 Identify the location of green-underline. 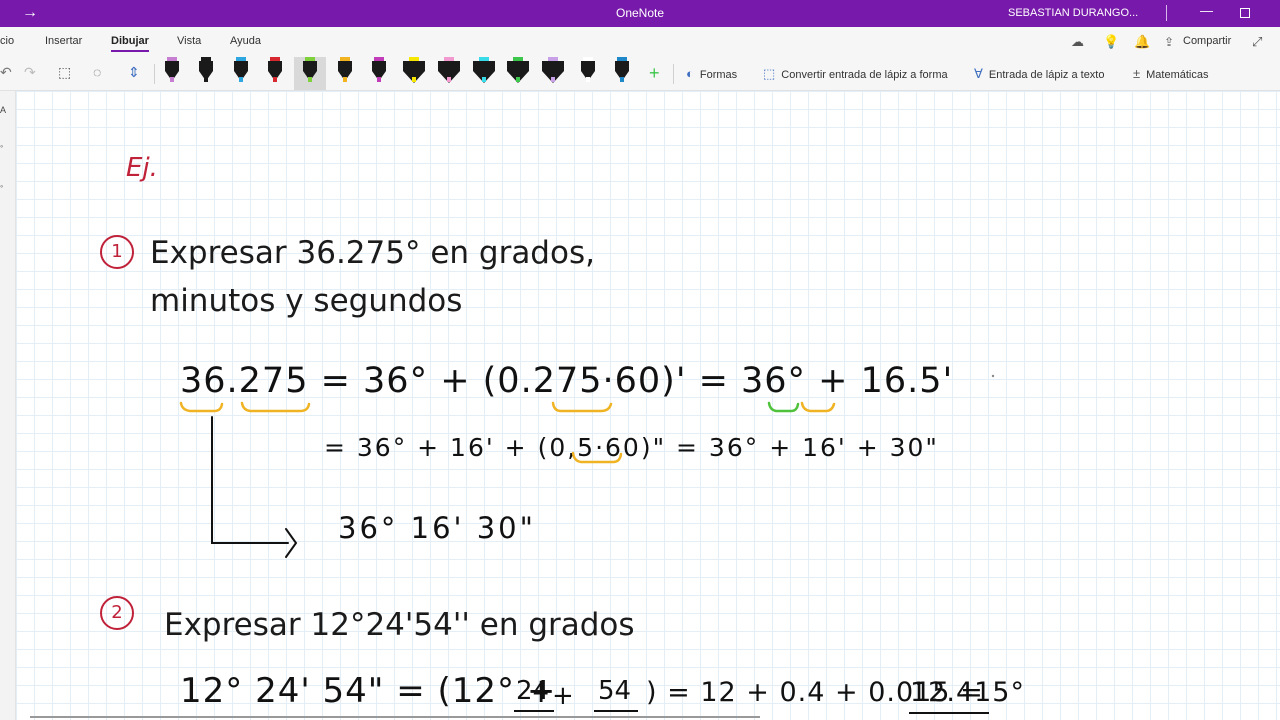
(783, 407).